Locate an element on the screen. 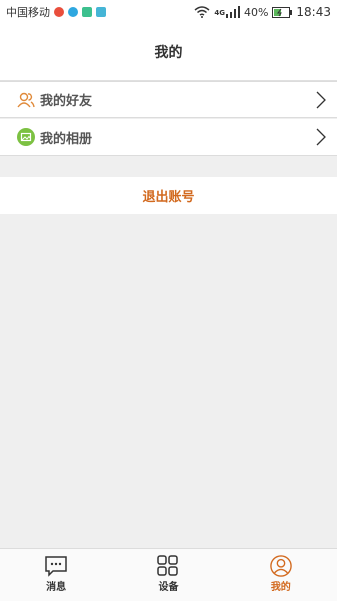 This screenshot has width=337, height=601. menu-item-label: 我的相册 is located at coordinates (66, 139).